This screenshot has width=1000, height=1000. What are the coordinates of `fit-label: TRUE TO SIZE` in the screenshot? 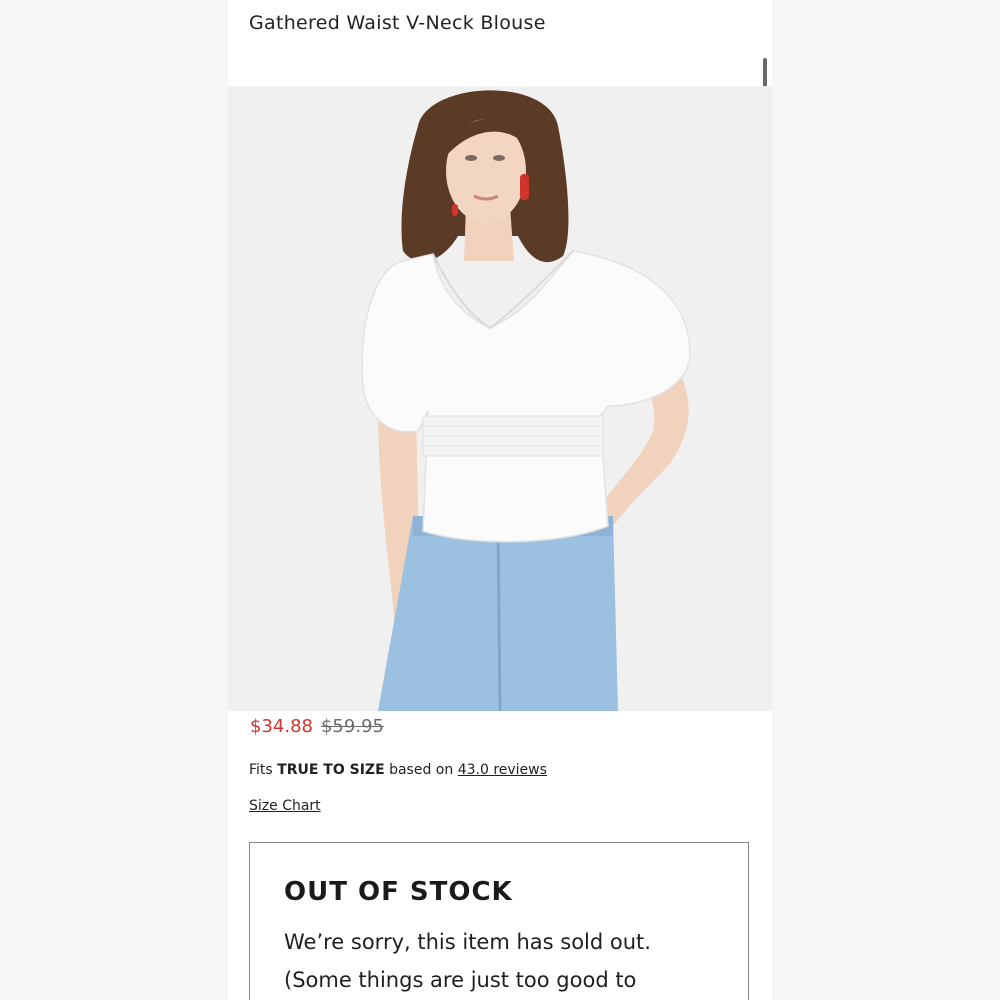 It's located at (331, 770).